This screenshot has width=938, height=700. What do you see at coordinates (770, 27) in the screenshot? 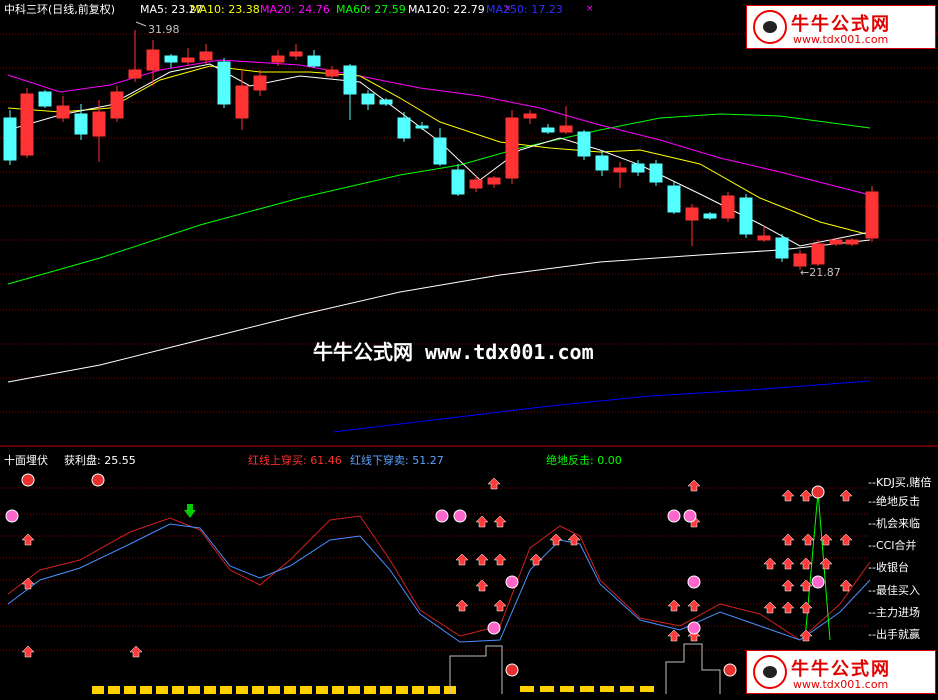
I see `cow-icon` at bounding box center [770, 27].